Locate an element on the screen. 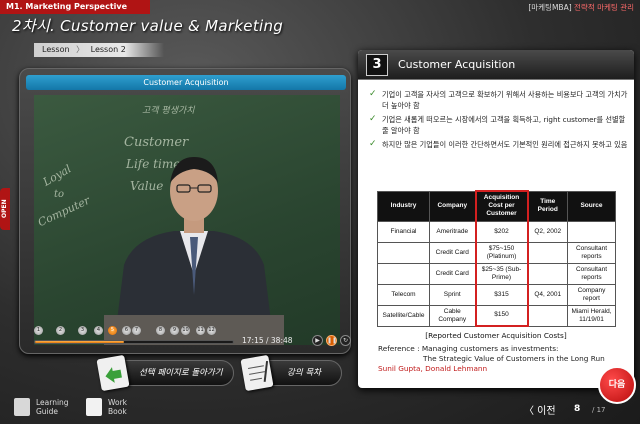 This screenshot has width=640, height=424. presenter-figure is located at coordinates (194, 251).